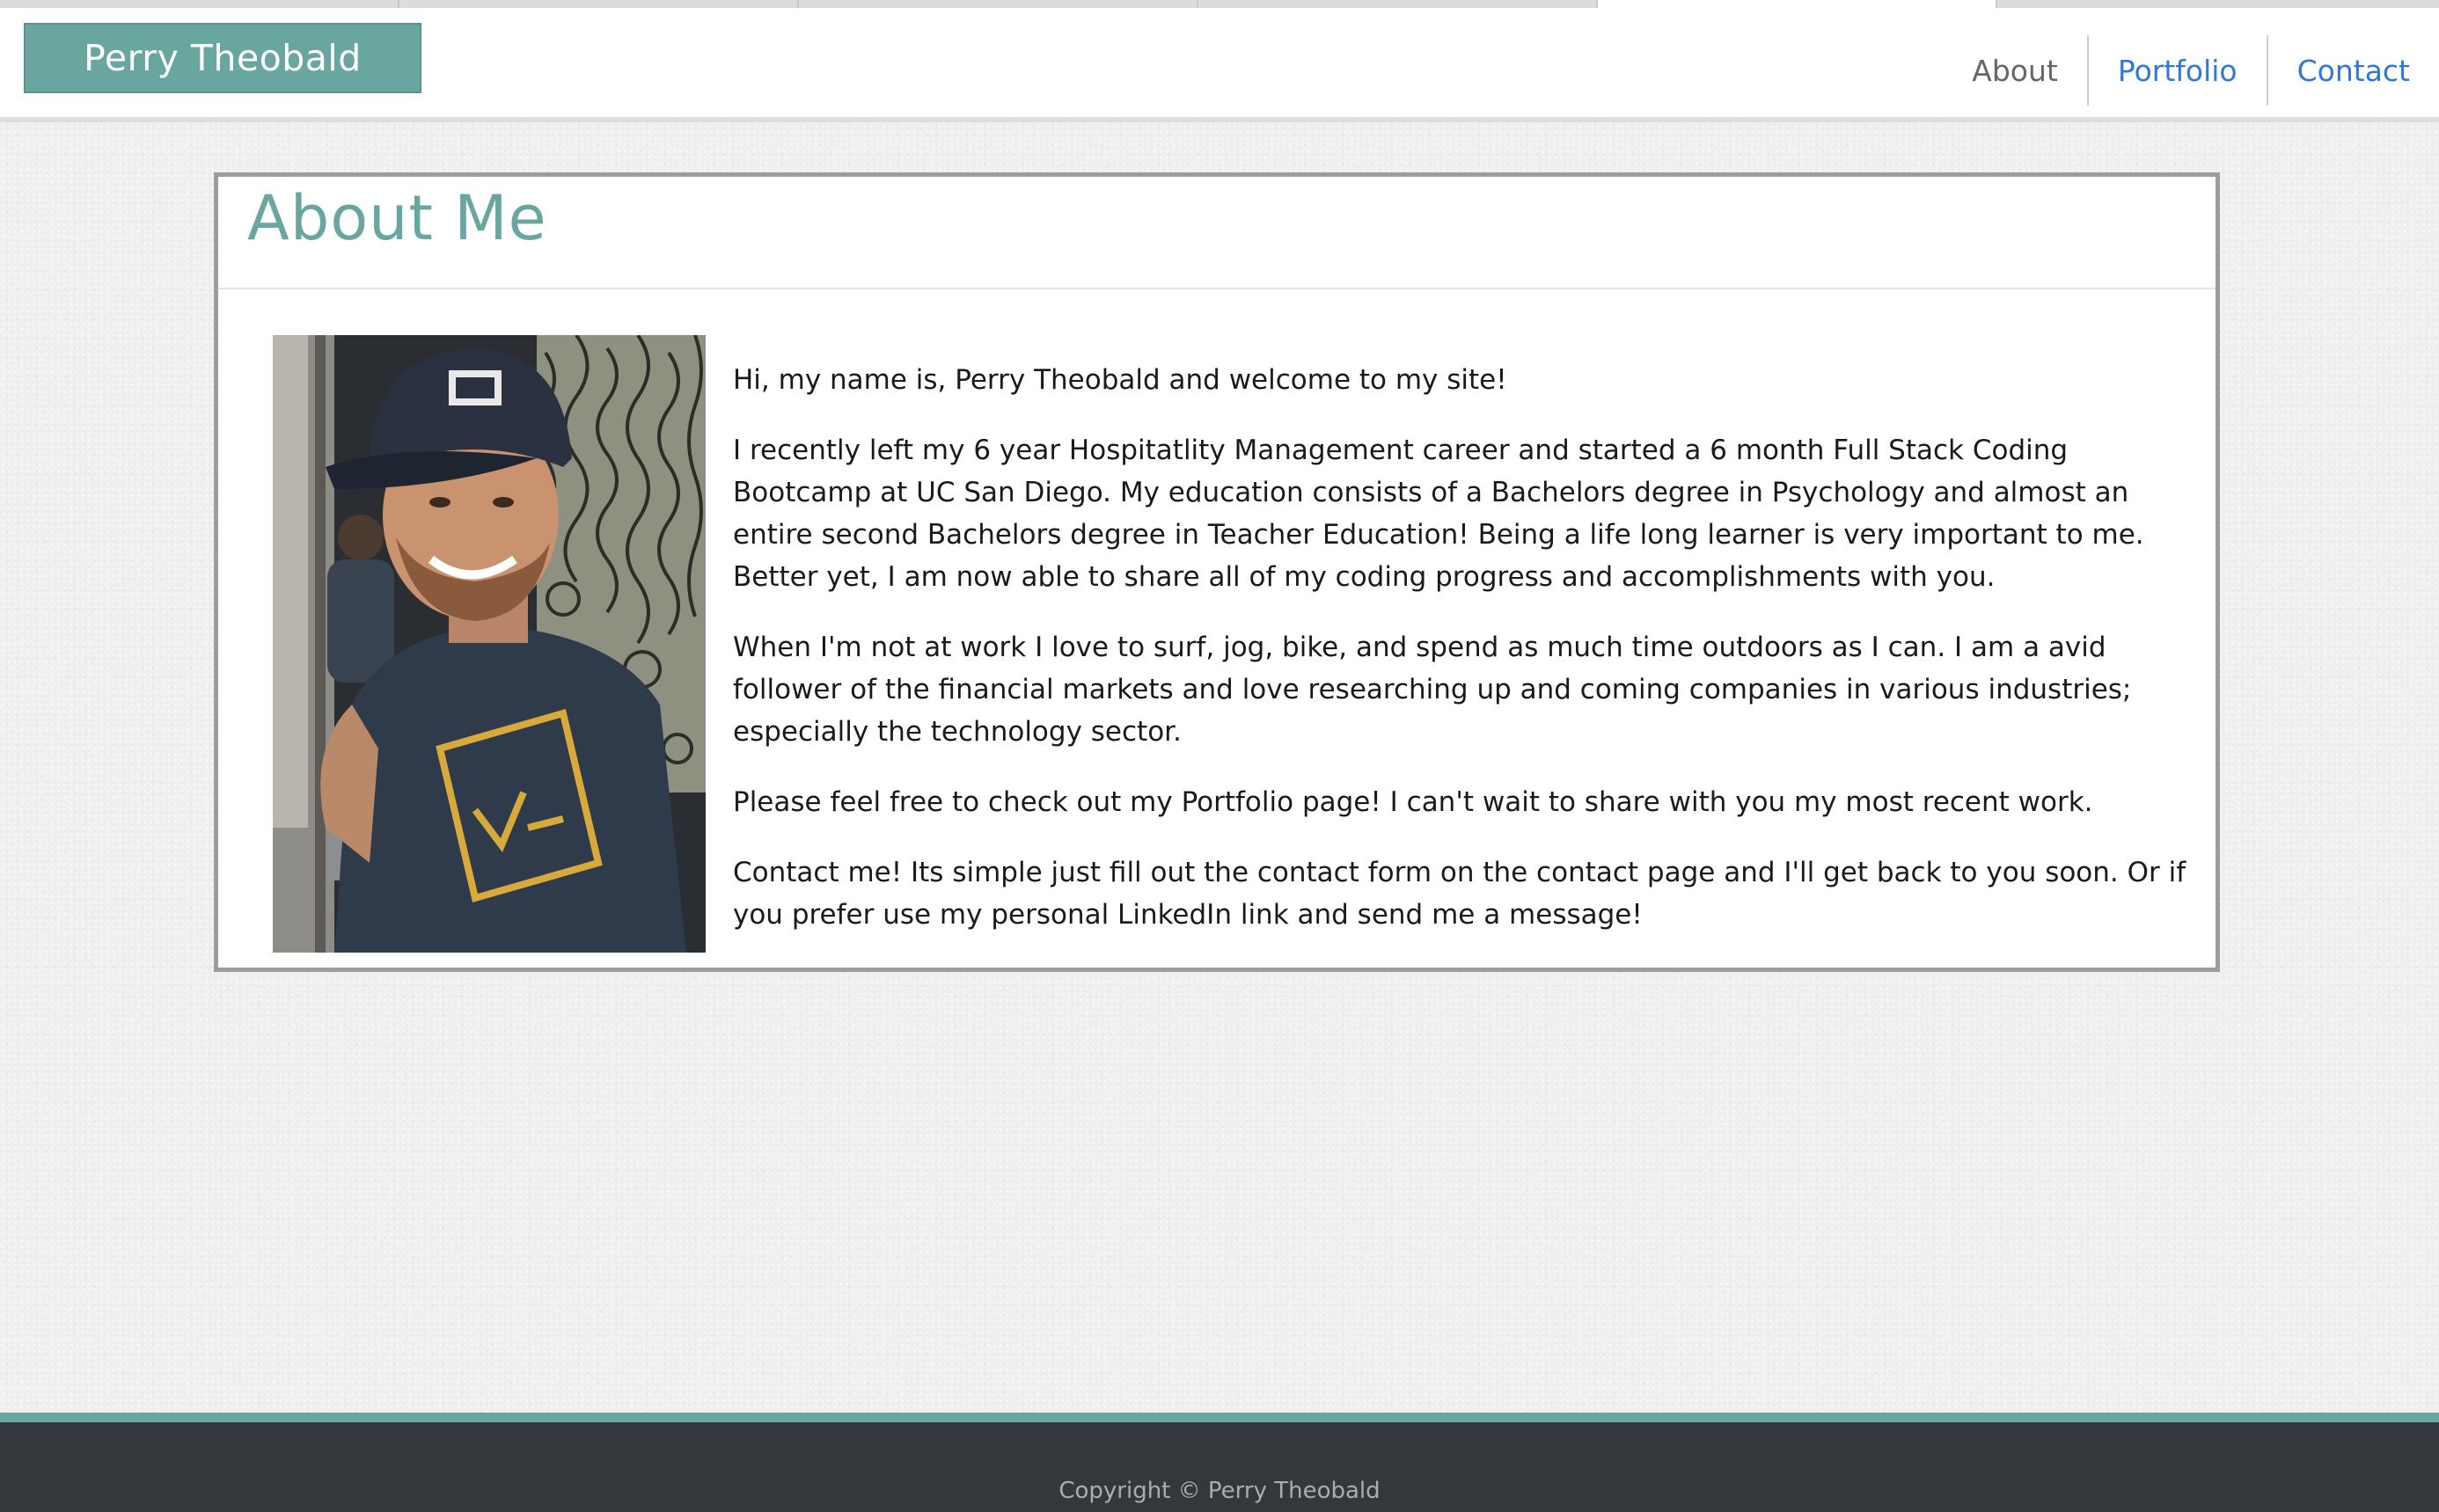 The image size is (2439, 1512). I want to click on portrait-photo-art, so click(489, 644).